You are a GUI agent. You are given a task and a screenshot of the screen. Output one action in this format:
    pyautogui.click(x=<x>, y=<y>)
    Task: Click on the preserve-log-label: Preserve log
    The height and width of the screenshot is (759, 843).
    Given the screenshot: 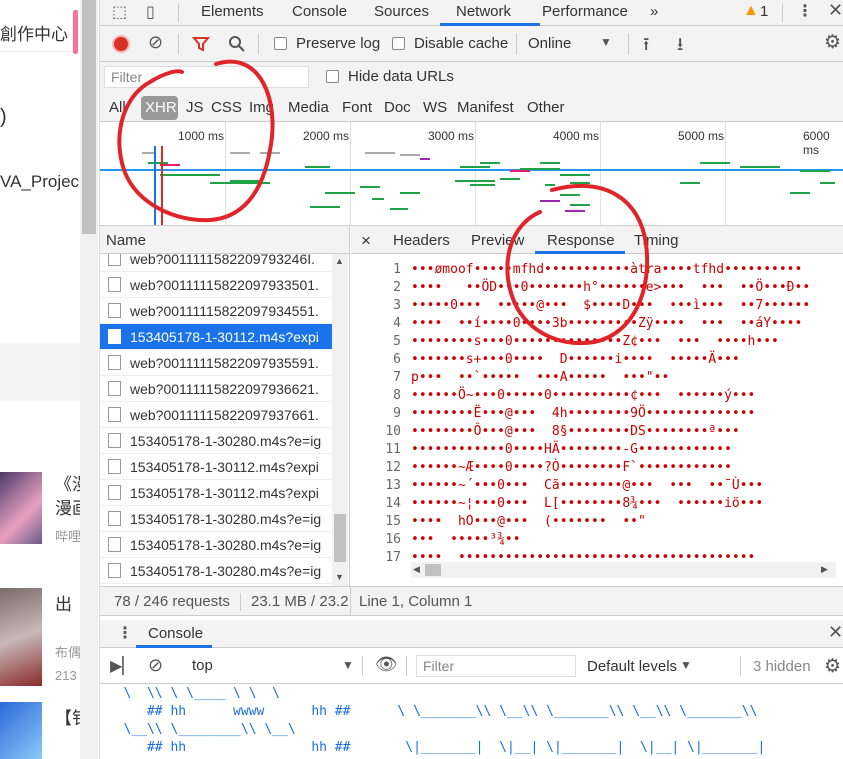 What is the action you would take?
    pyautogui.click(x=338, y=43)
    